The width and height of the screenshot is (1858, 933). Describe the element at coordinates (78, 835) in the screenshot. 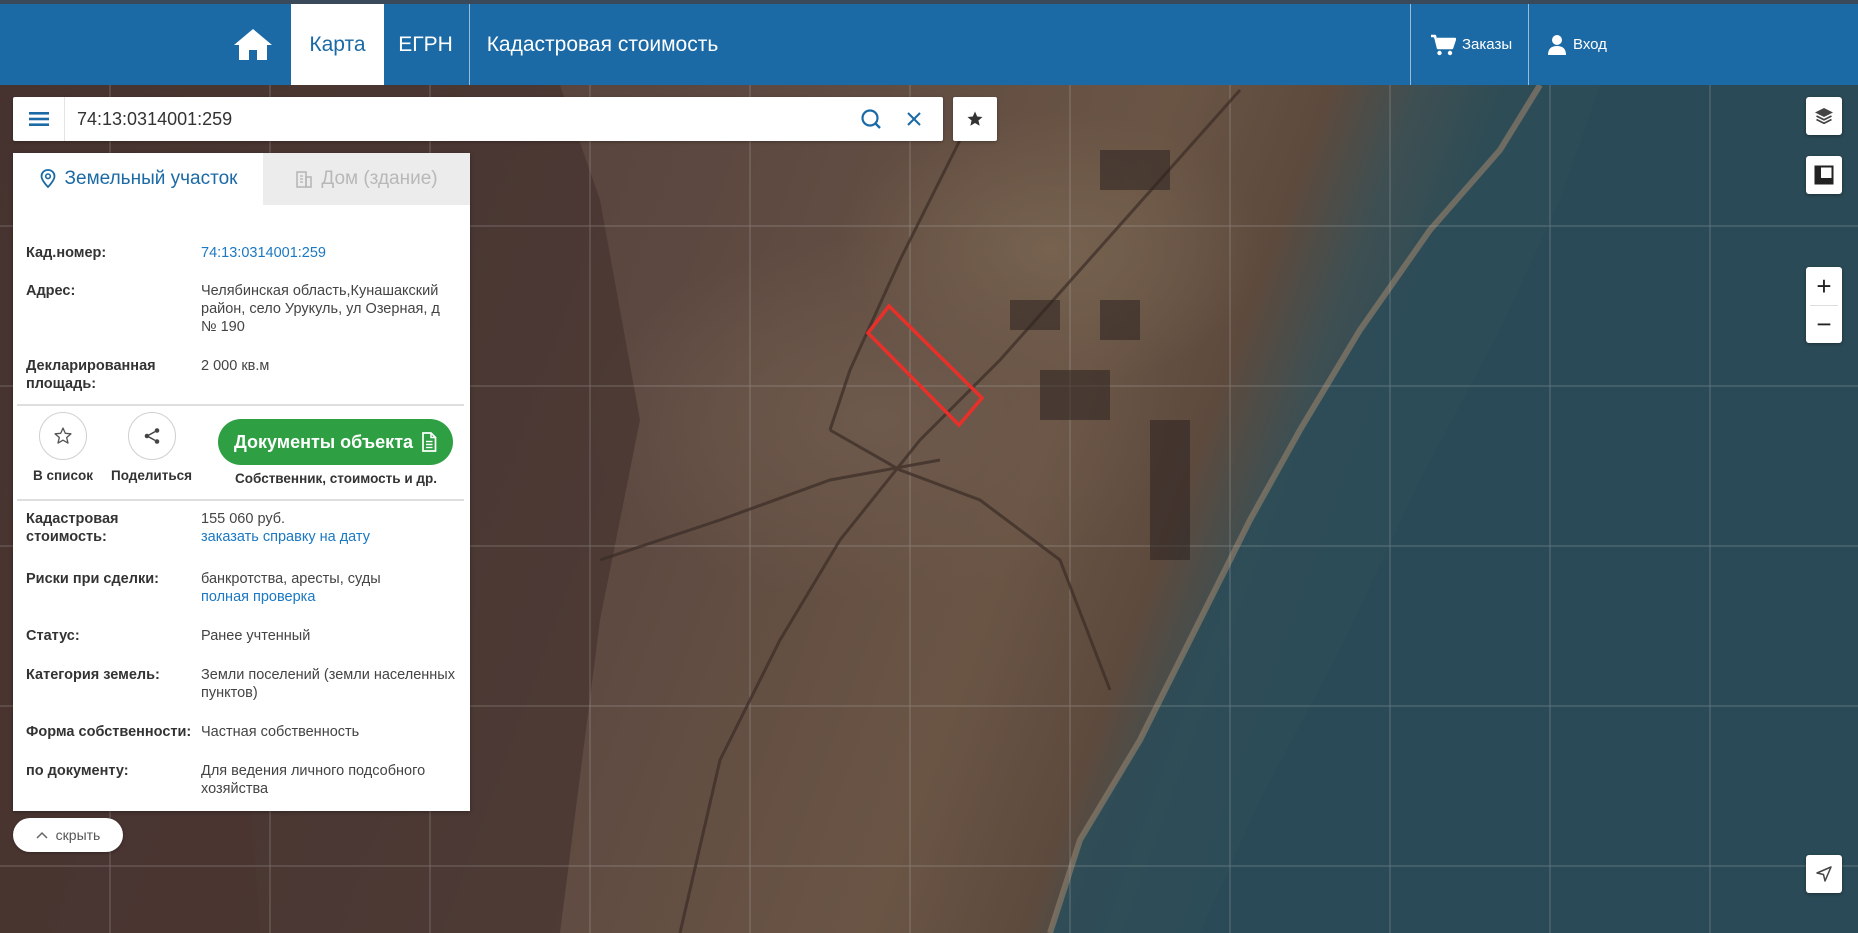

I see `hide-panel-label: скрыть` at that location.